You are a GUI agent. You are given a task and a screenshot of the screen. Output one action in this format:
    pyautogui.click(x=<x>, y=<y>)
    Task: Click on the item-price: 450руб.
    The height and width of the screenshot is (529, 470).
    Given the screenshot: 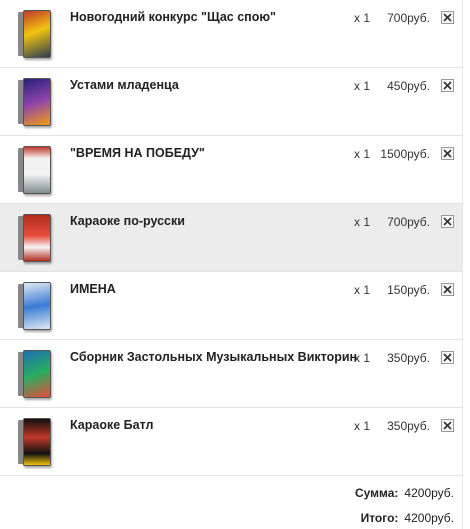 What is the action you would take?
    pyautogui.click(x=408, y=86)
    